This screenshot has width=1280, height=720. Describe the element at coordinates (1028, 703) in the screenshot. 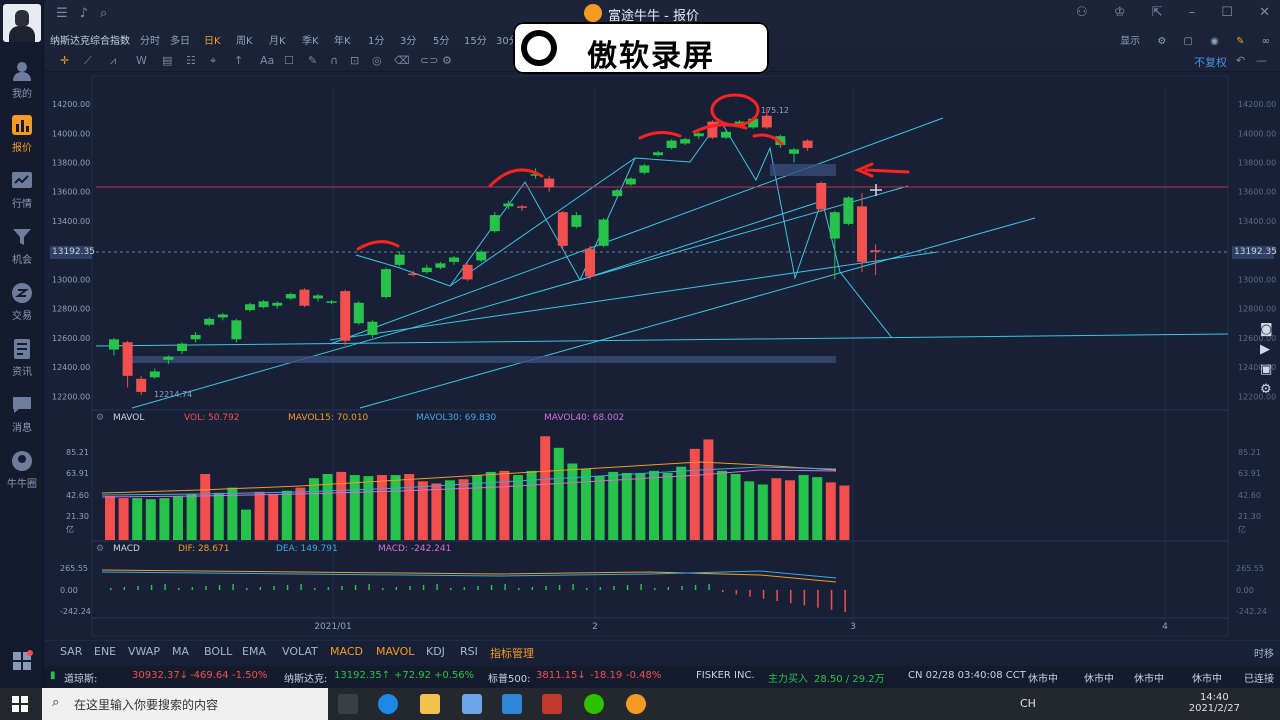

I see `input-language: CH` at that location.